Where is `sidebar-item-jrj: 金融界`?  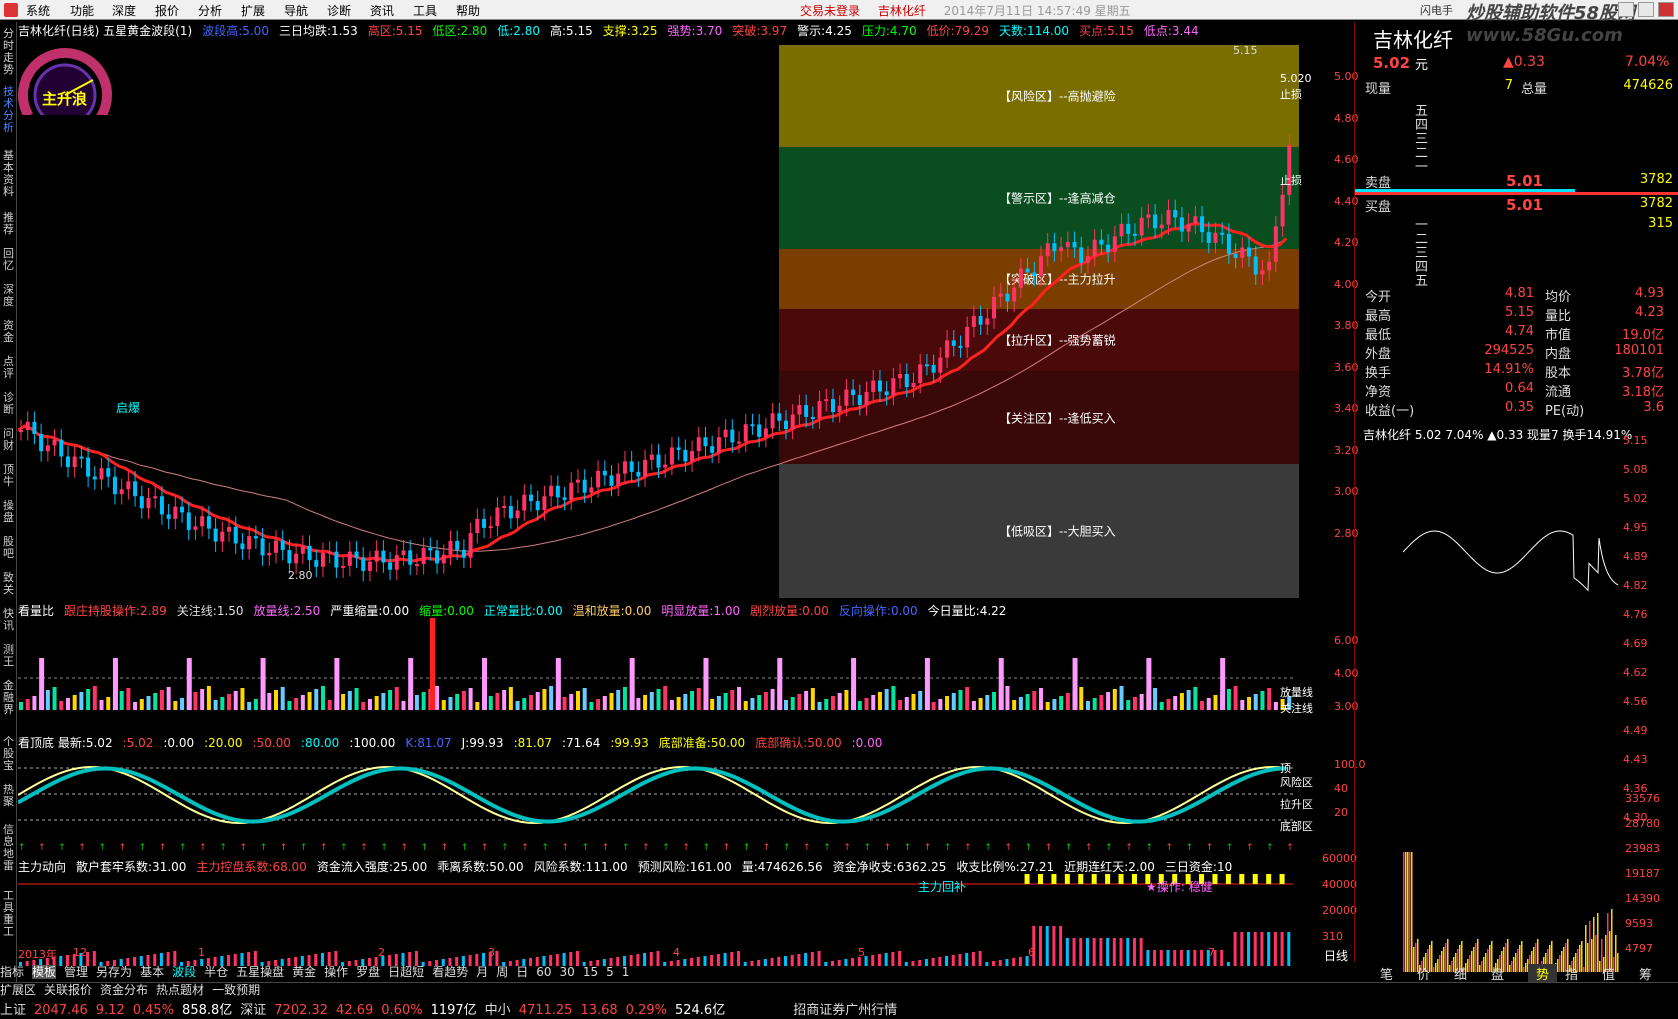 sidebar-item-jrj: 金融界 is located at coordinates (8, 698).